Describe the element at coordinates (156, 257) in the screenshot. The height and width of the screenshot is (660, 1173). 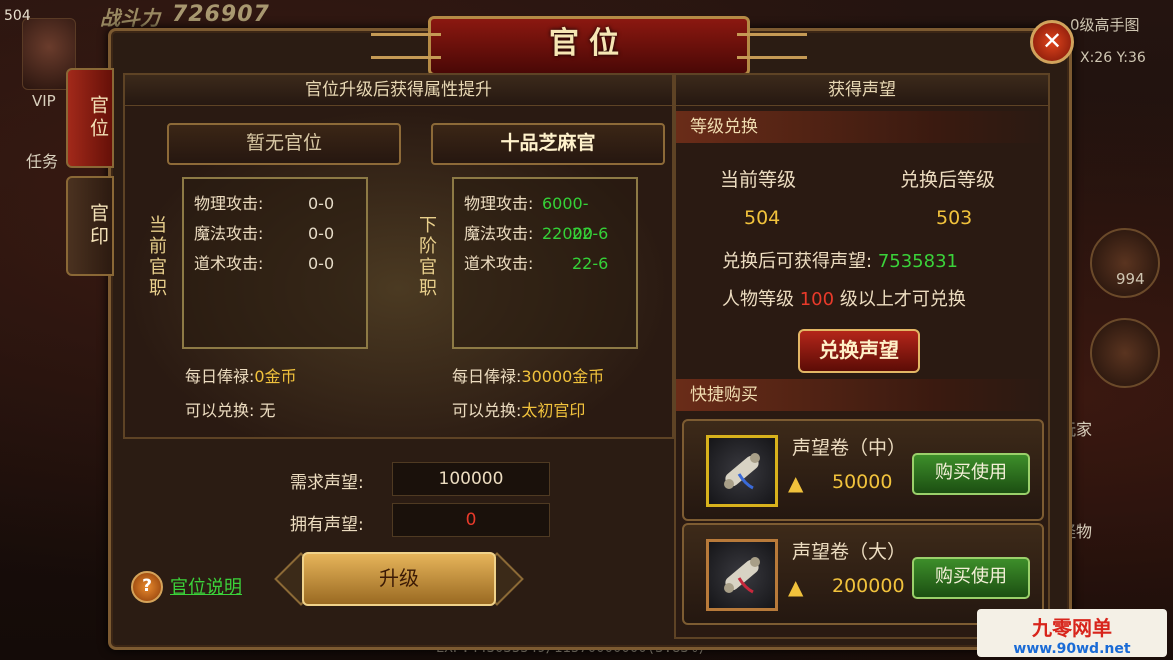
I see `current-rank-label: 当前官职` at that location.